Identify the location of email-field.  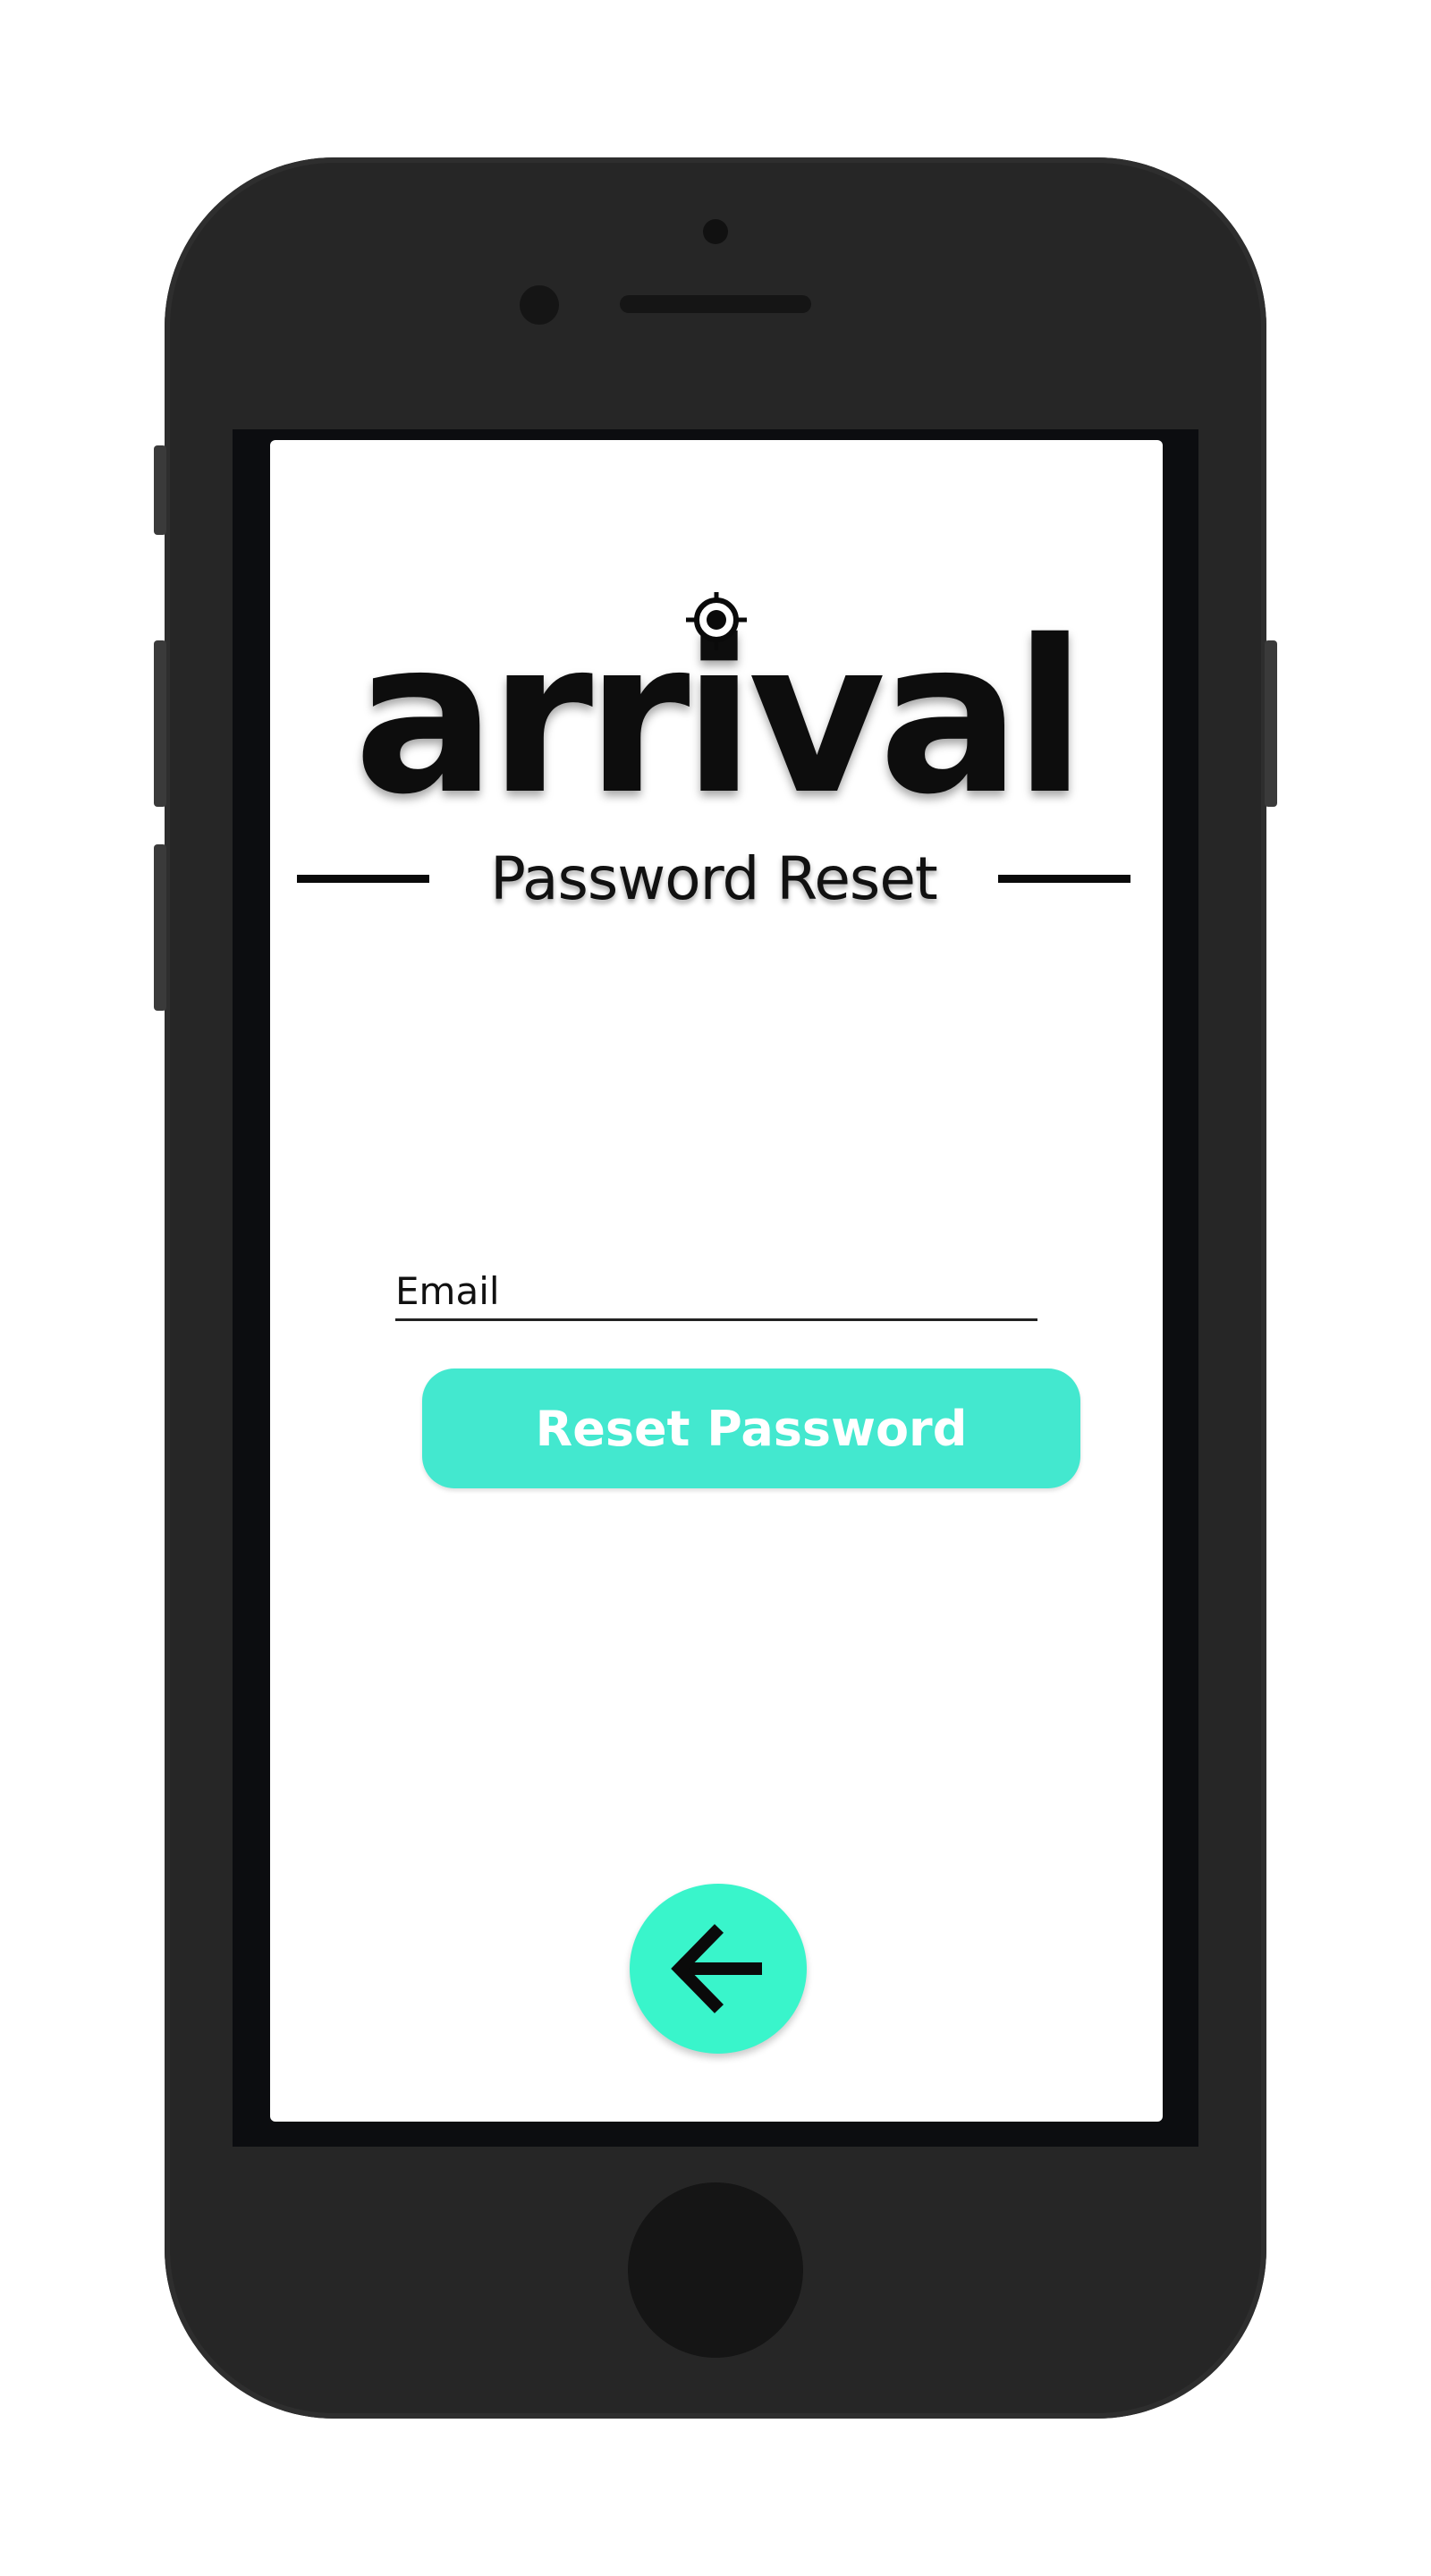
(716, 1291).